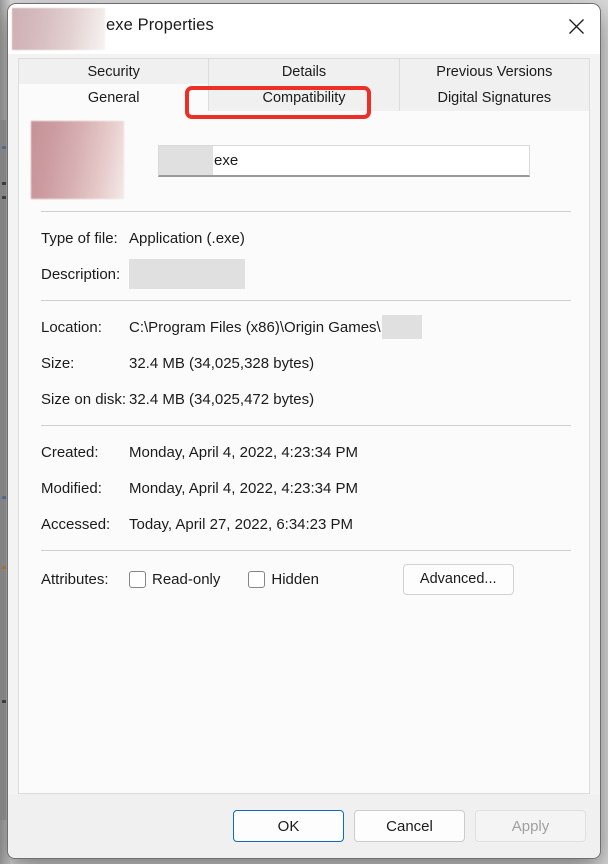 The width and height of the screenshot is (608, 864). I want to click on tab-row-top: Security Details Previous Versions, so click(304, 71).